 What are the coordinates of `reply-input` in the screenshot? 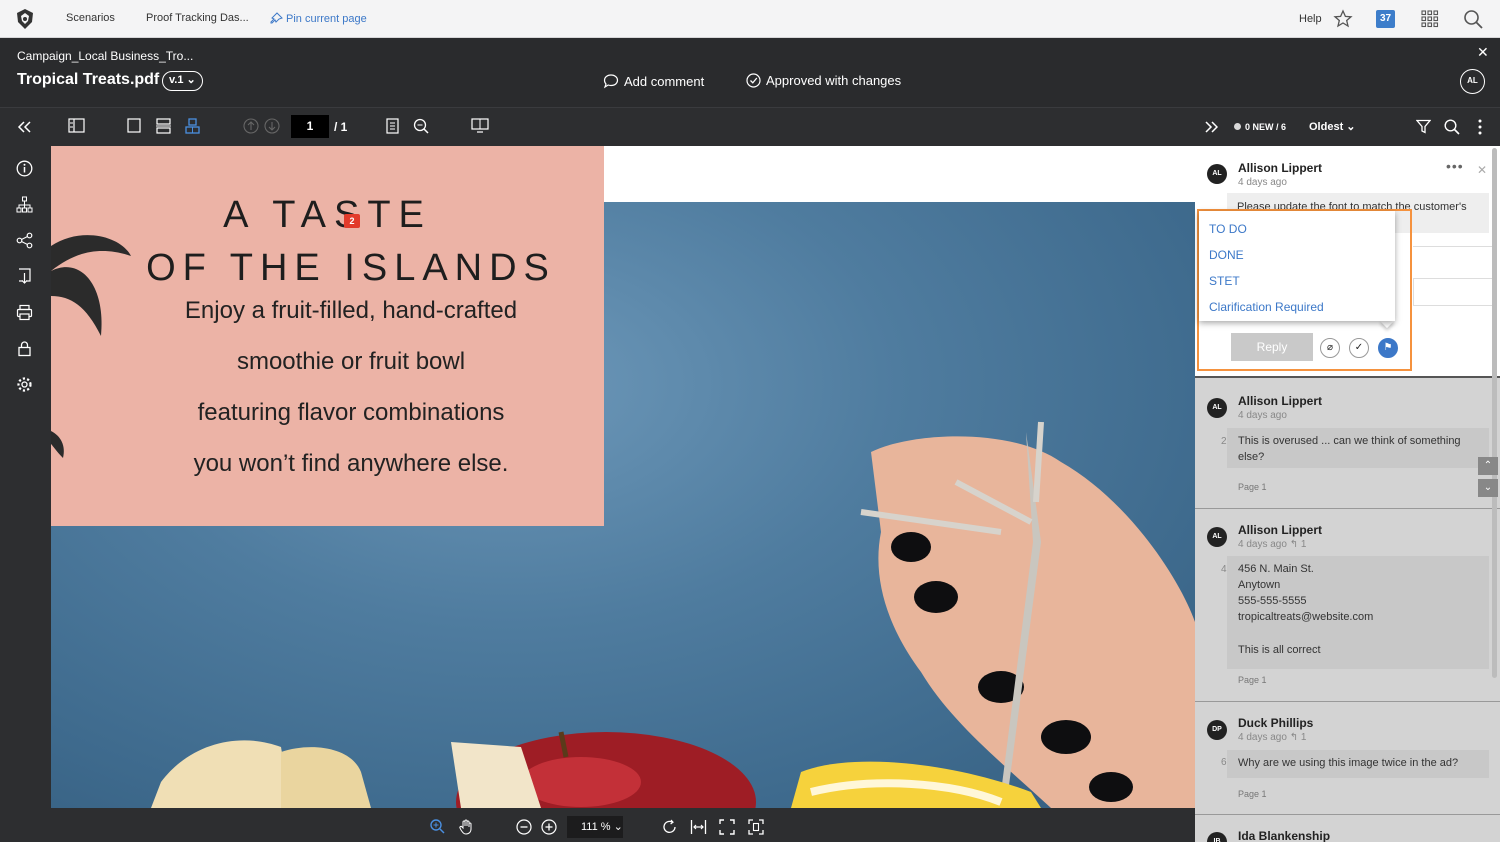 It's located at (1453, 292).